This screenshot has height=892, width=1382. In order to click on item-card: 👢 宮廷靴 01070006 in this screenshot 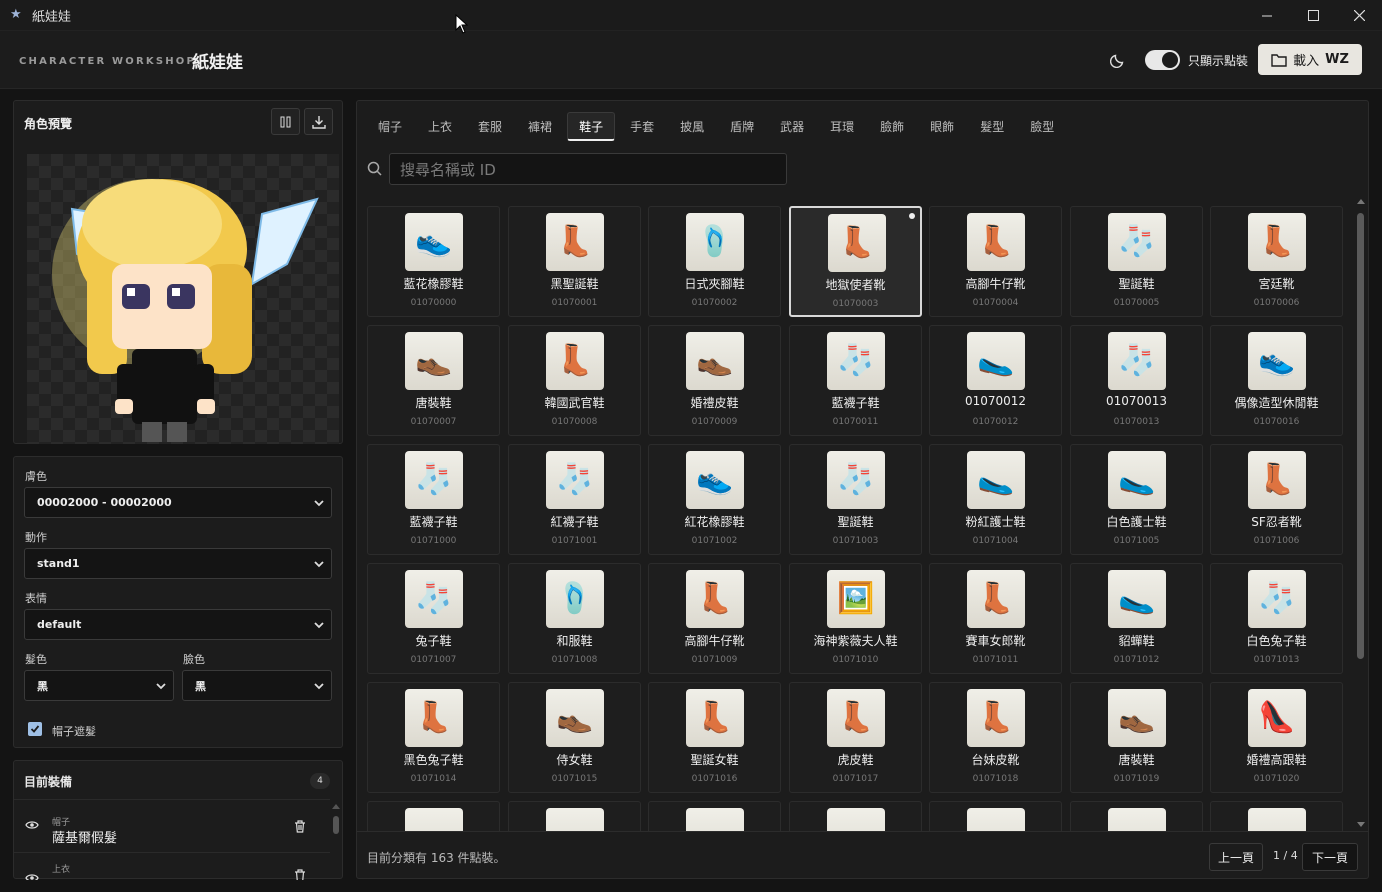, I will do `click(1276, 261)`.